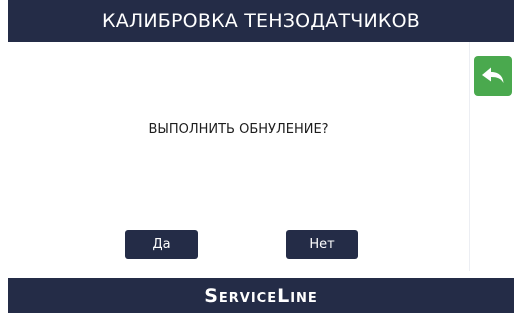  I want to click on footer-bar: ServiceLine, so click(261, 295).